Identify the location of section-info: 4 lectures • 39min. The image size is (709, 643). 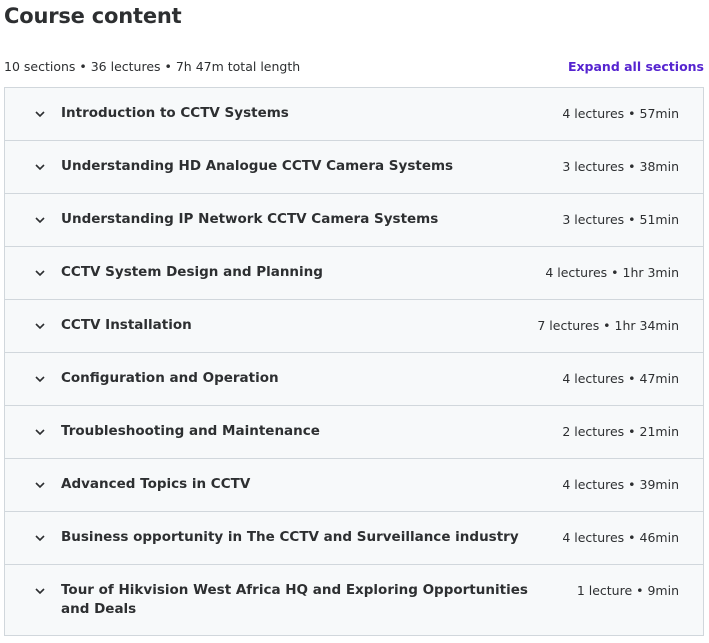
(620, 484).